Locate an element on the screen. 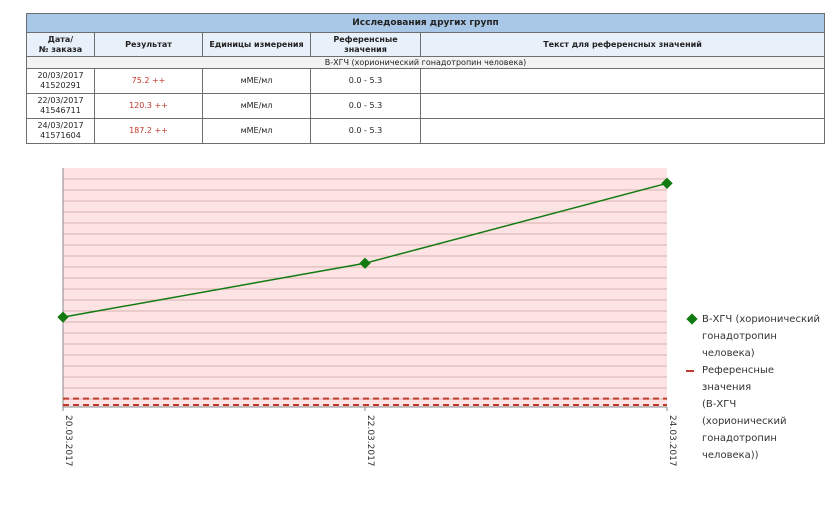 This screenshot has width=840, height=507. result-cell: 75.2 ++ is located at coordinates (148, 81).